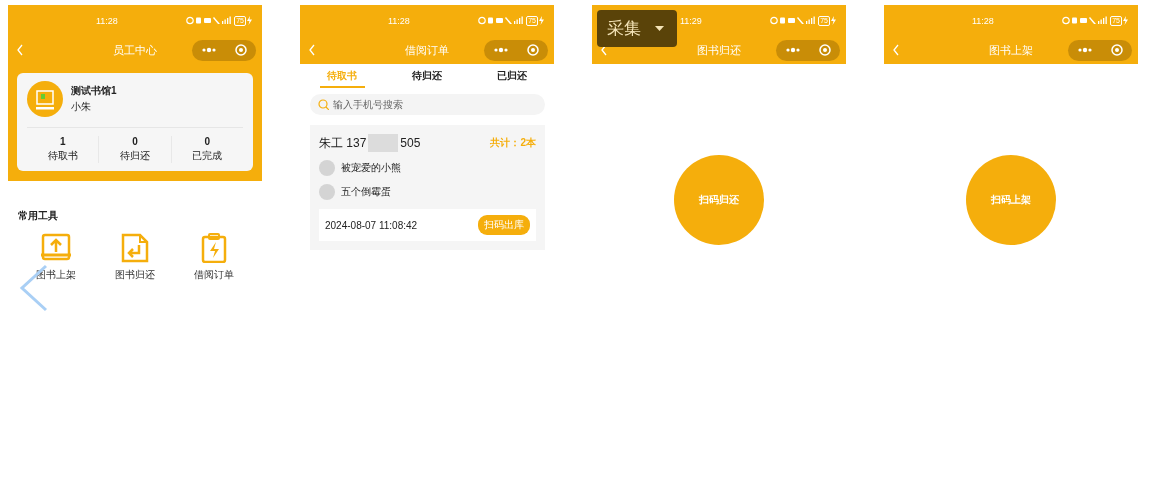 The image size is (1152, 499). I want to click on redaction-patch, so click(383, 143).